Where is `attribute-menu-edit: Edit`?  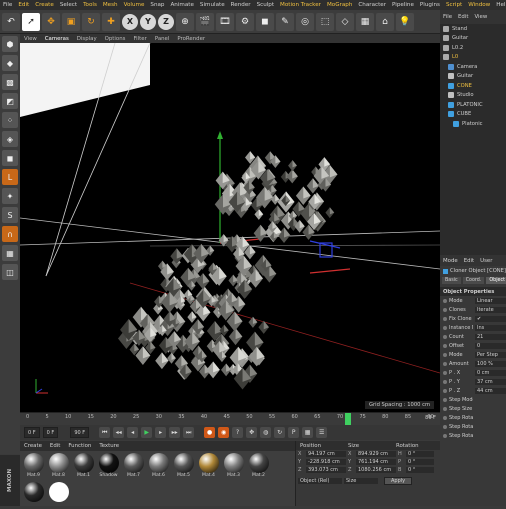
attribute-menu-edit: Edit is located at coordinates (469, 261).